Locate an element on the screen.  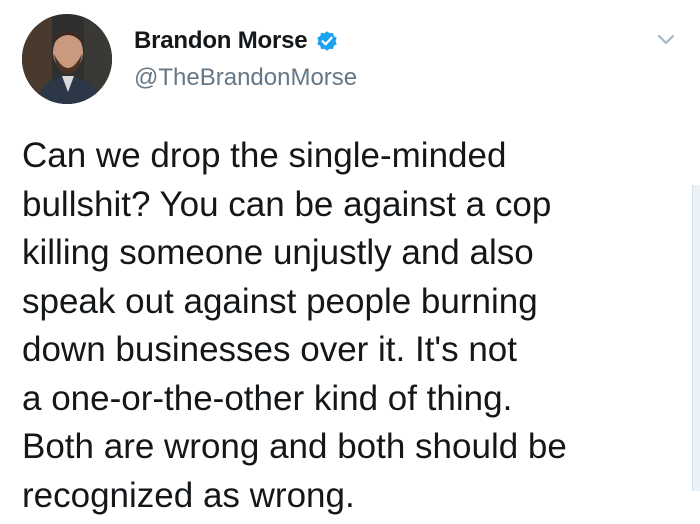
tweet-text-line: bullshit? You can be against a cop is located at coordinates (287, 204).